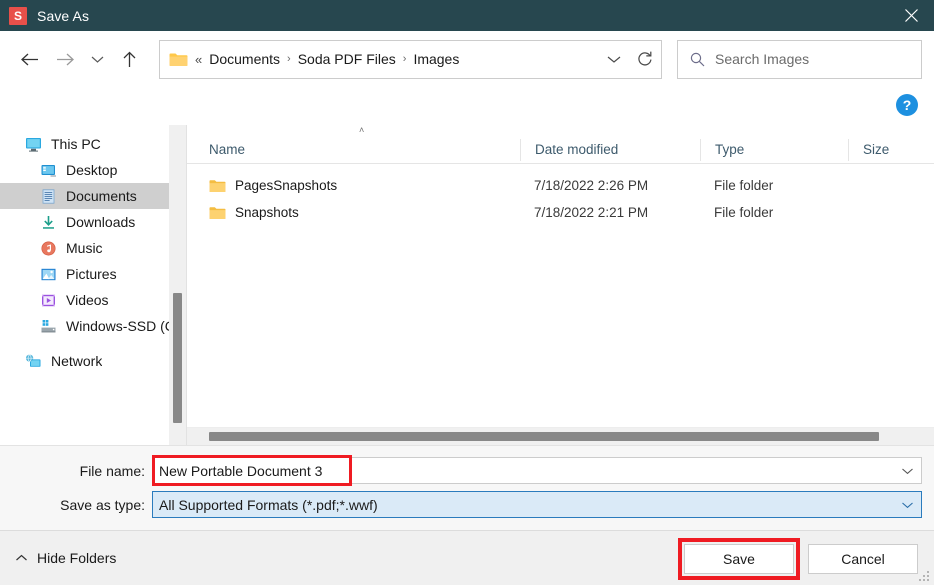  What do you see at coordinates (77, 361) in the screenshot?
I see `sidebar-item-label: Network` at bounding box center [77, 361].